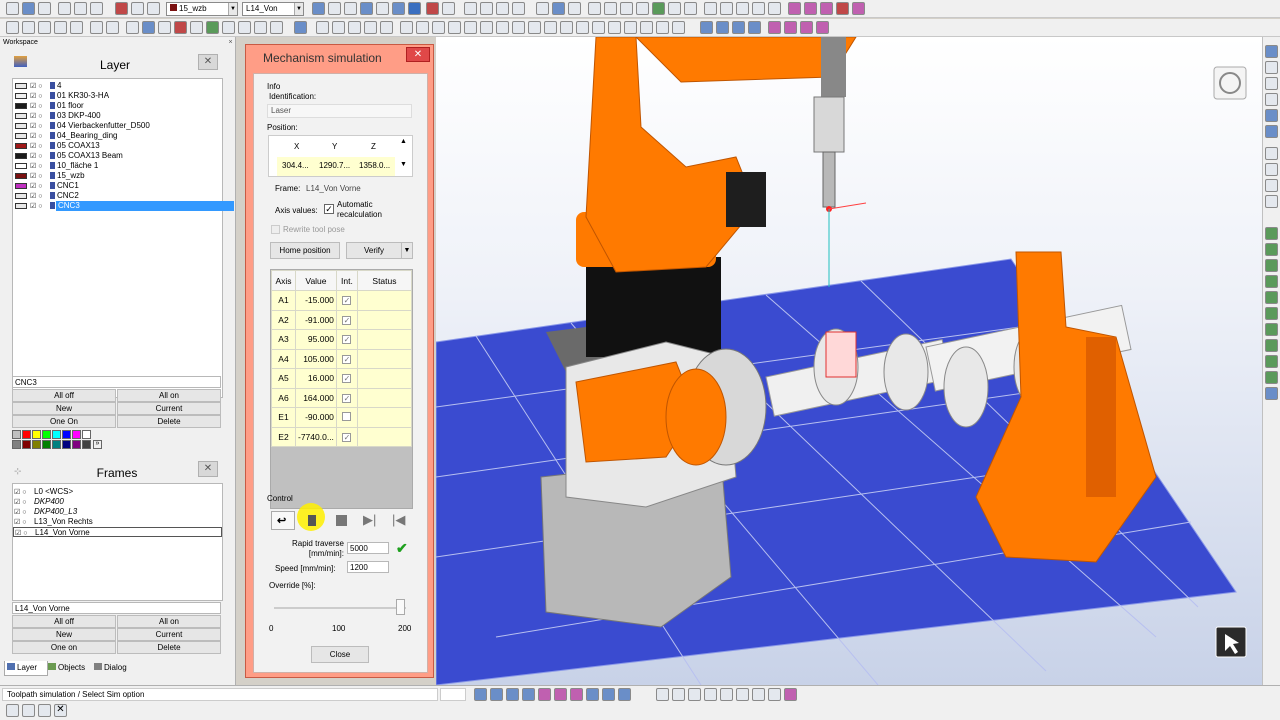 Image resolution: width=1280 pixels, height=720 pixels. What do you see at coordinates (316, 319) in the screenshot?
I see `axis-value: -91.000` at bounding box center [316, 319].